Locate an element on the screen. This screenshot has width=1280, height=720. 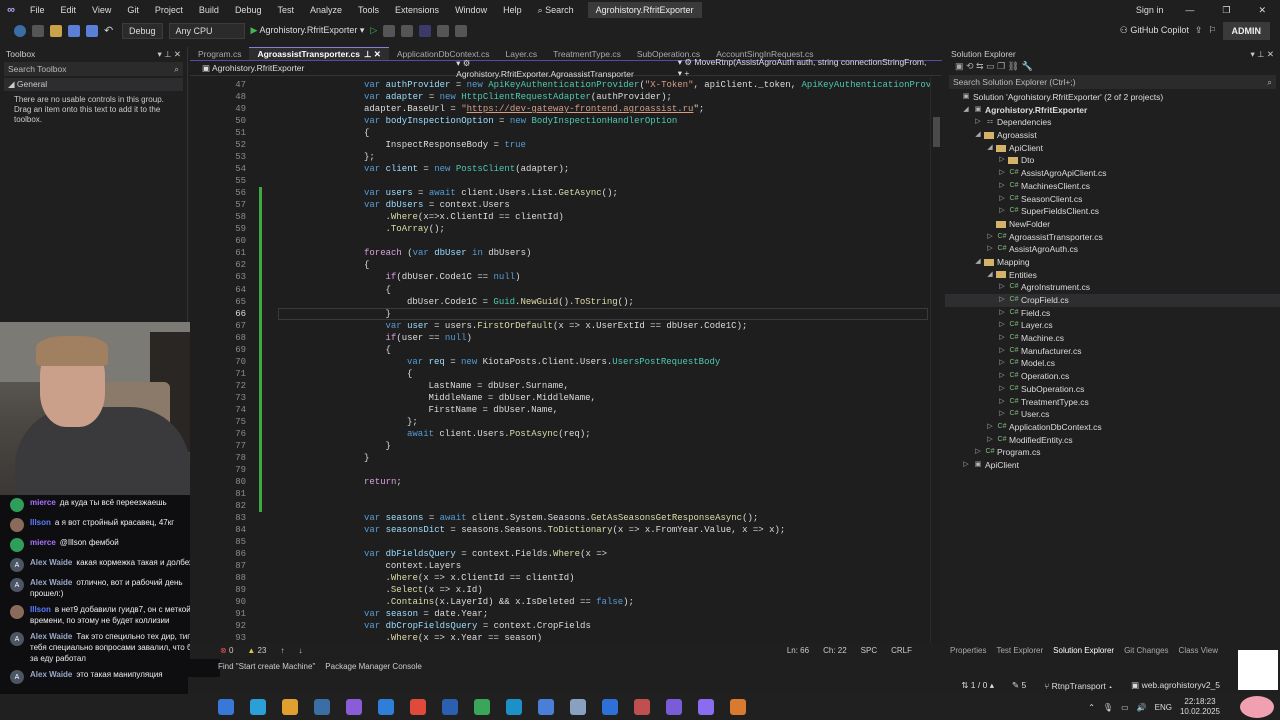
toolbox-search-input: Search Toolbox ⌕ is located at coordinates (93, 69).